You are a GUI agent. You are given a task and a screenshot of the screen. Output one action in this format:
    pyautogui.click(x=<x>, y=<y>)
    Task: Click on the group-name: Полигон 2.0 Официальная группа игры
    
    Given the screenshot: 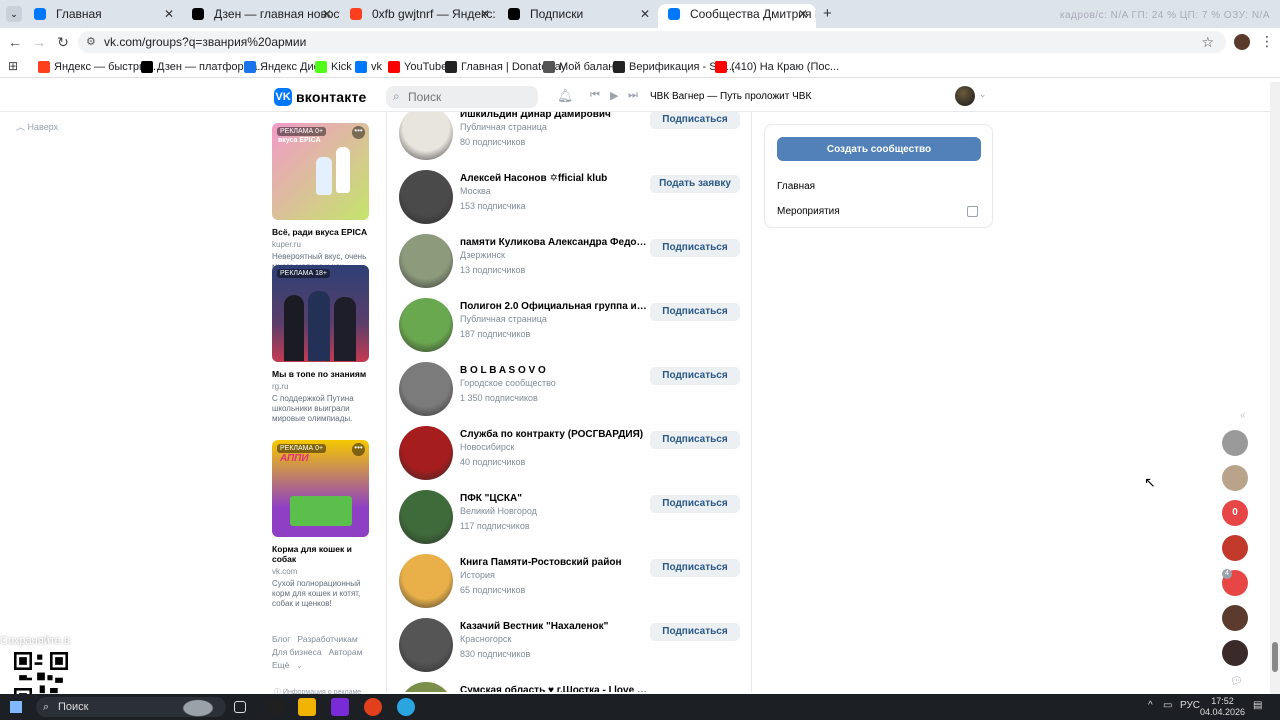 What is the action you would take?
    pyautogui.click(x=554, y=306)
    